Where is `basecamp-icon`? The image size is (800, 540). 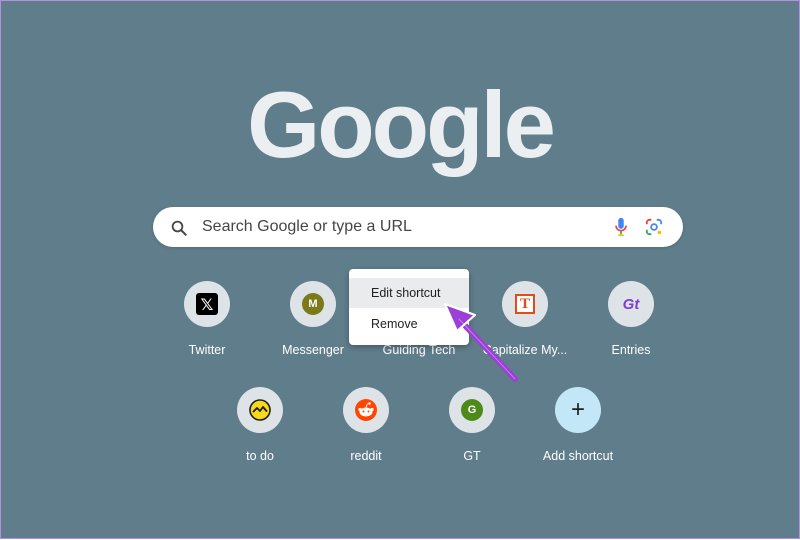
basecamp-icon is located at coordinates (260, 410).